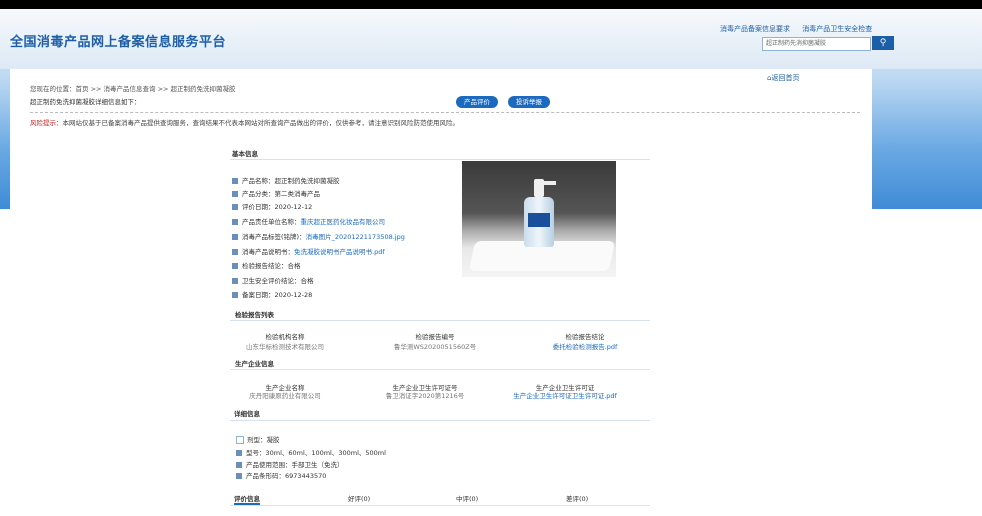  Describe the element at coordinates (290, 464) in the screenshot. I see `row-usage-scope: 产品使用范围：手部卫生（免洗）` at that location.